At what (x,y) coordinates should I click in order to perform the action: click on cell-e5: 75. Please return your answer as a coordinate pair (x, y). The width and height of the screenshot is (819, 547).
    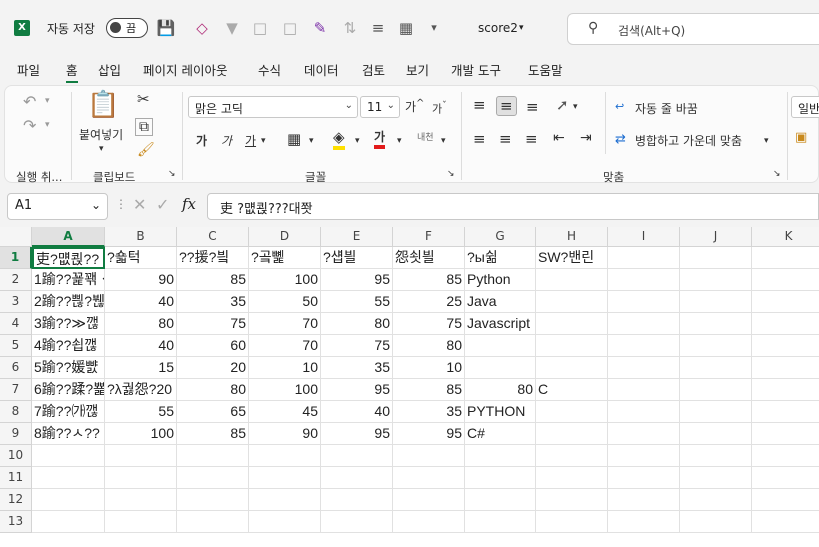
    Looking at the image, I should click on (357, 346).